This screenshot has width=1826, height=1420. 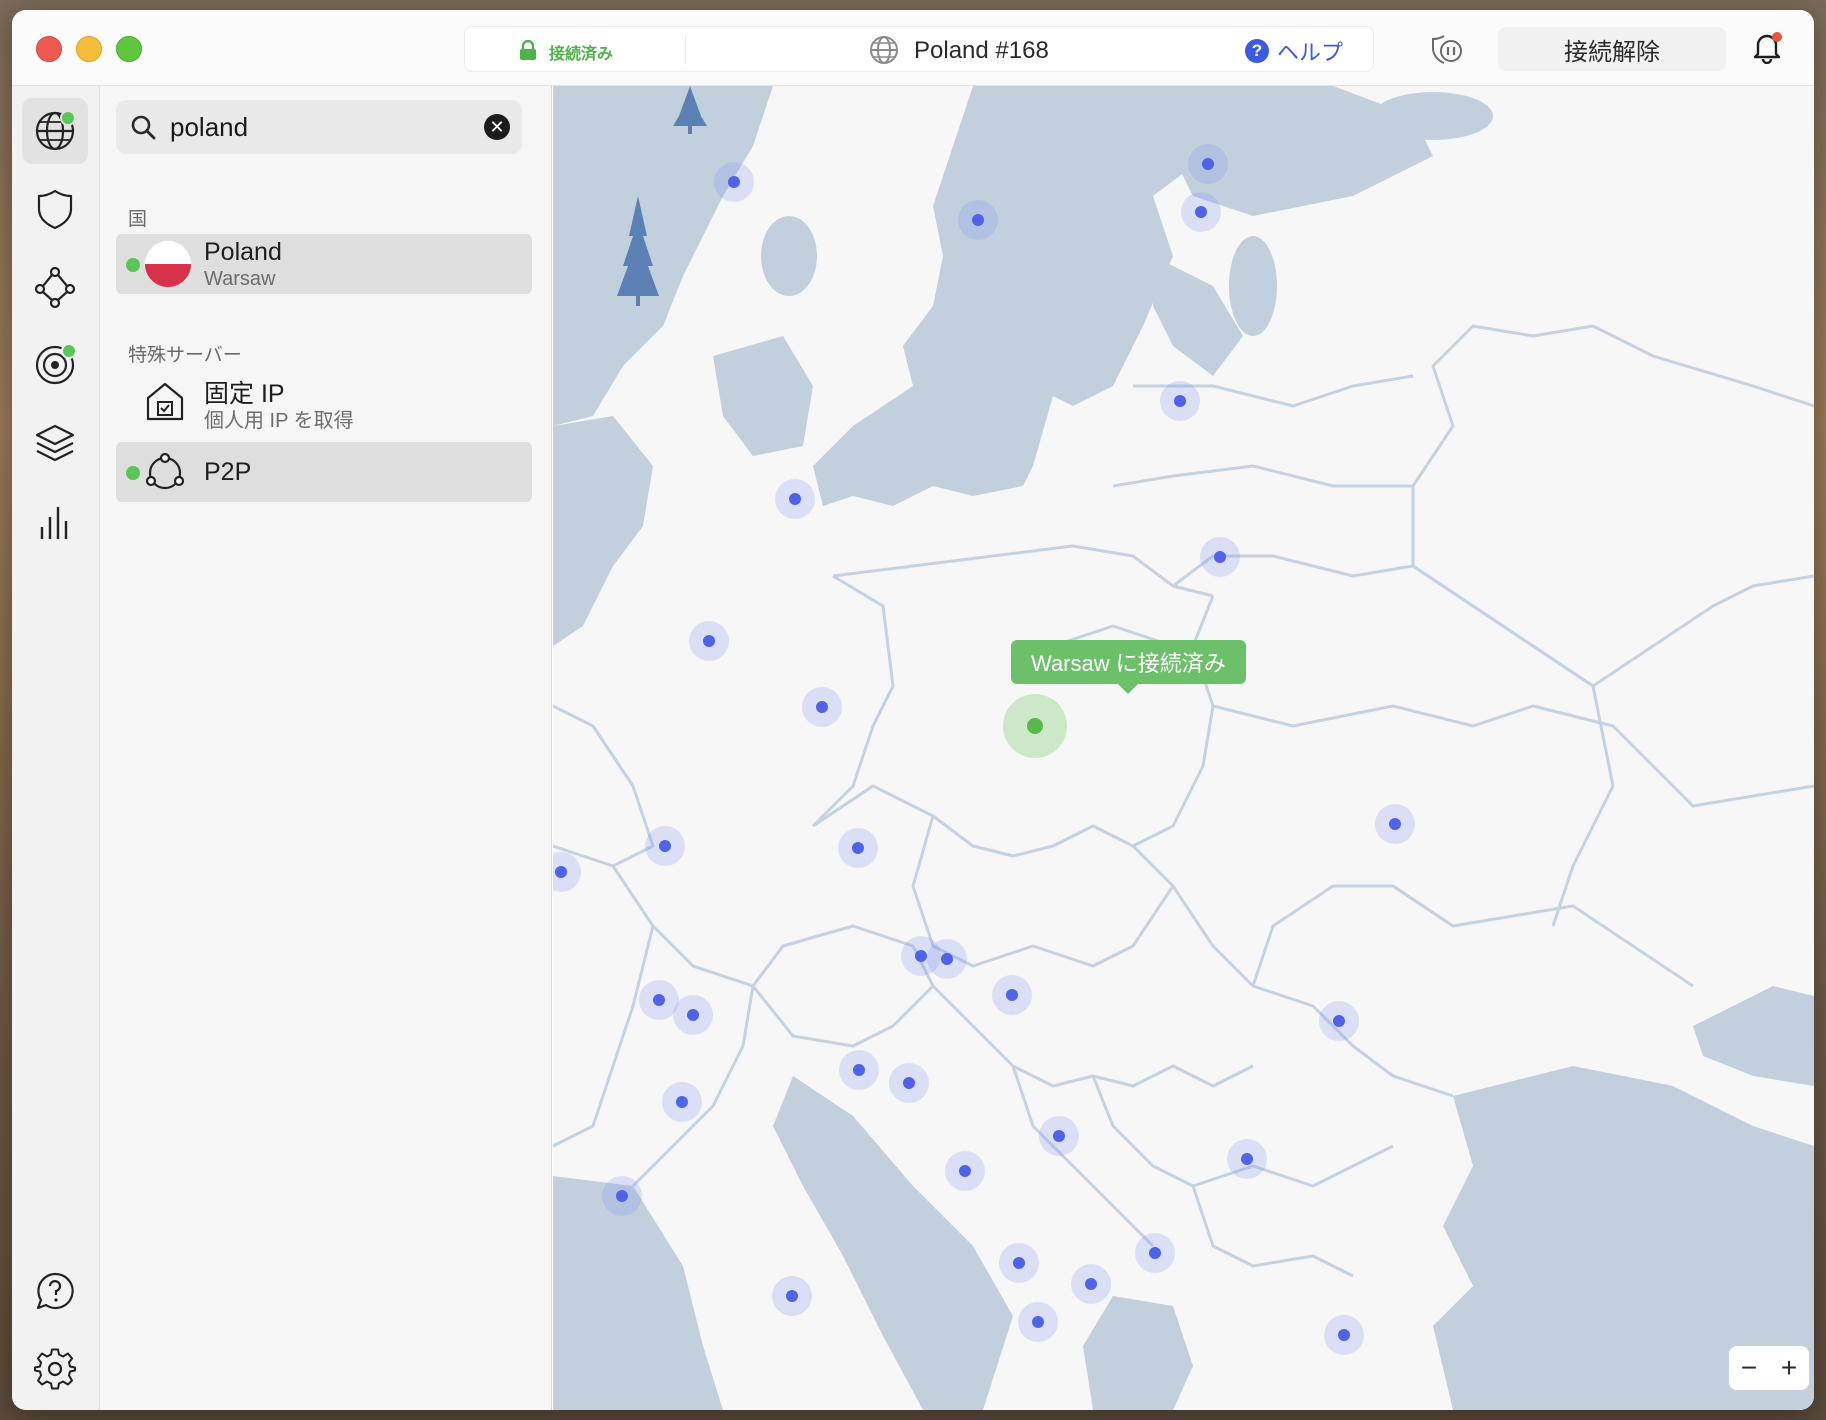 What do you see at coordinates (1749, 1368) in the screenshot?
I see `zoom-out-button: −` at bounding box center [1749, 1368].